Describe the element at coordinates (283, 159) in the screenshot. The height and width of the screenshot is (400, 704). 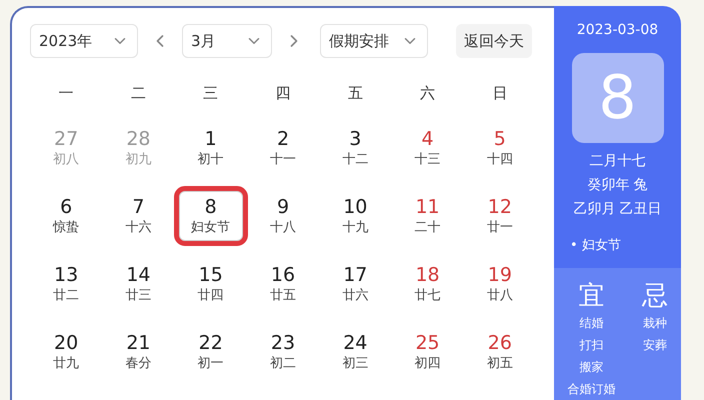
I see `lunar-date: 十一` at that location.